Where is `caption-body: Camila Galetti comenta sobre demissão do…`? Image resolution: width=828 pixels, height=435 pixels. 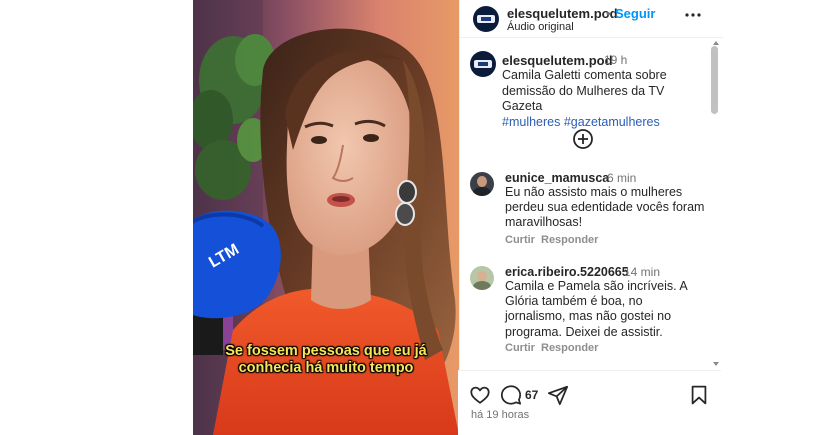
caption-body: Camila Galetti comenta sobre demissão do… is located at coordinates (584, 90).